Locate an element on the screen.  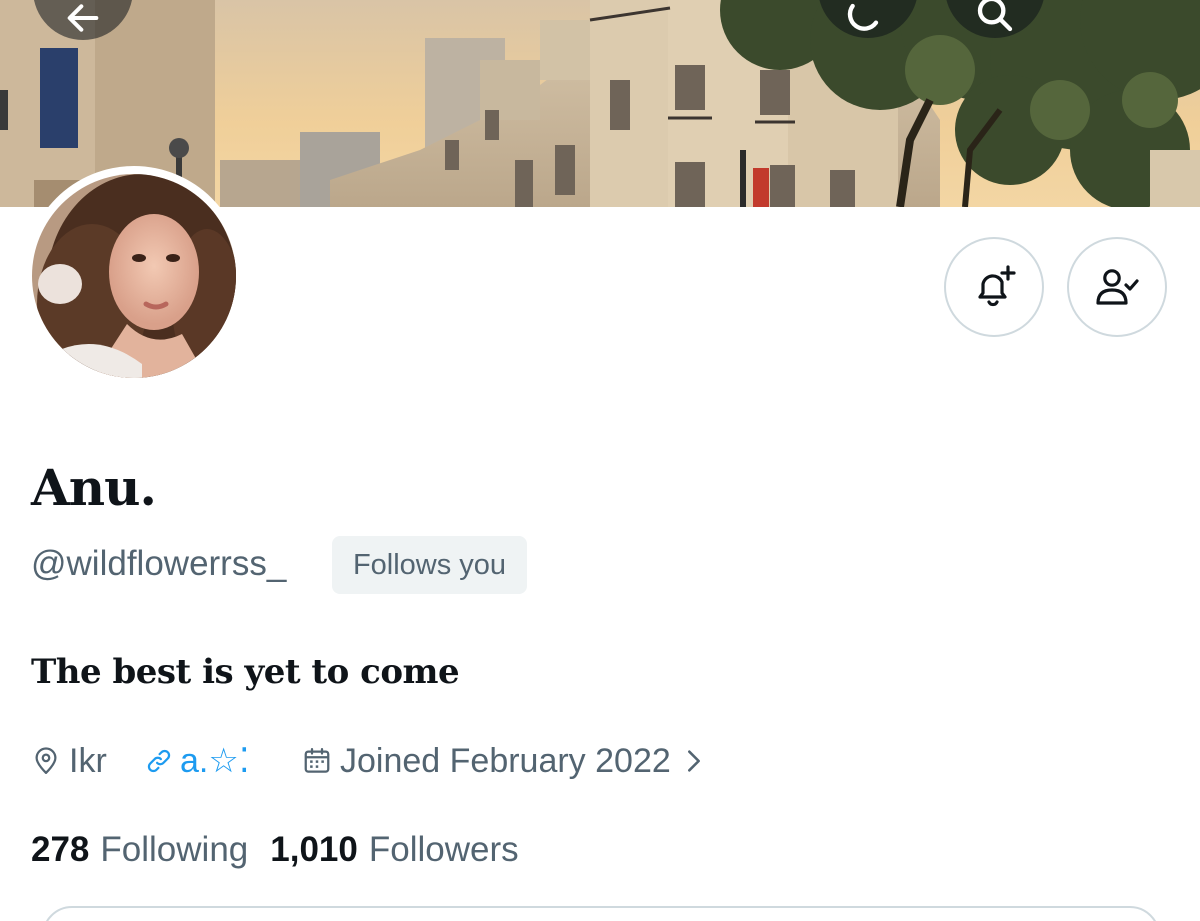
next-section-edge is located at coordinates (601, 913).